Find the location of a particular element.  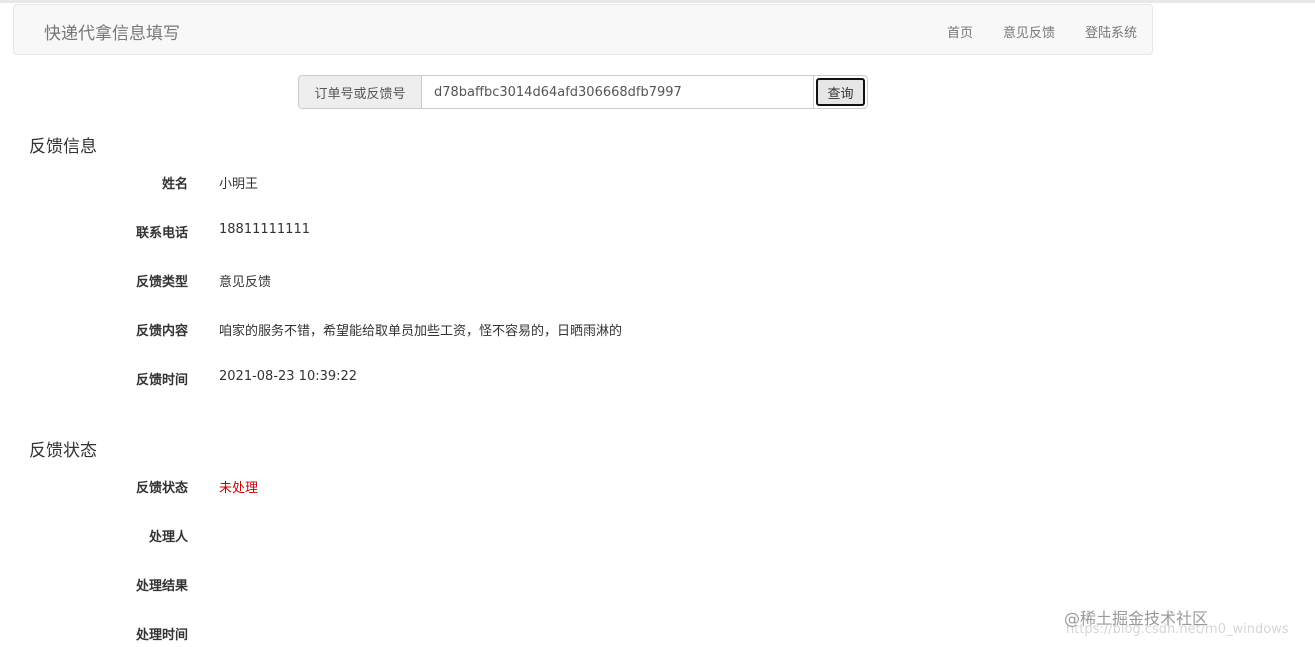

nav-link-home: 首页 is located at coordinates (960, 31).